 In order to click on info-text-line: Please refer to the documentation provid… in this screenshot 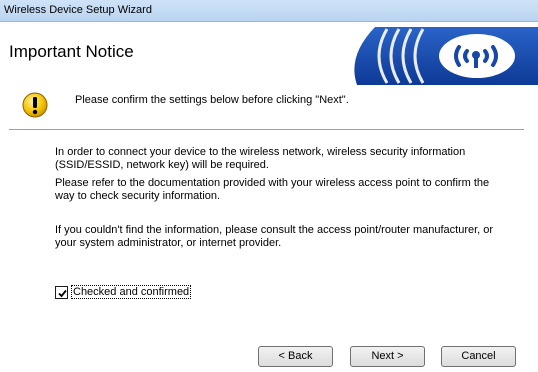, I will do `click(272, 183)`.